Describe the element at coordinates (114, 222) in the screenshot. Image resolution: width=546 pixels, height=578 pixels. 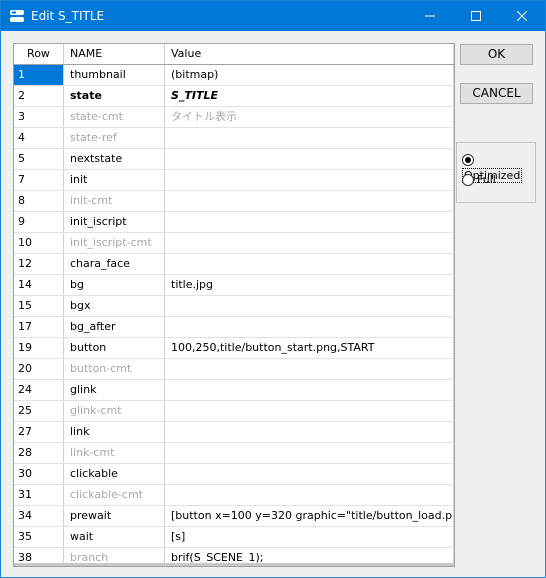
I see `name-cell: init_iscript` at that location.